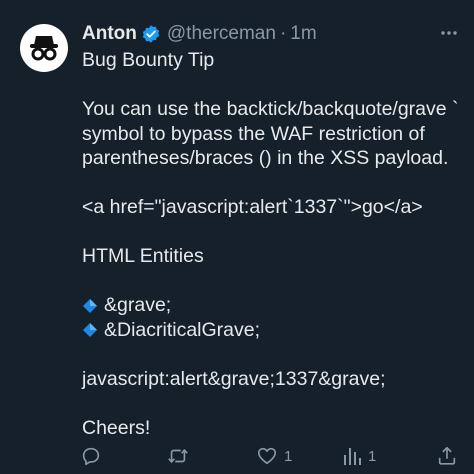 This screenshot has height=474, width=474. I want to click on more-dots-icon, so click(449, 33).